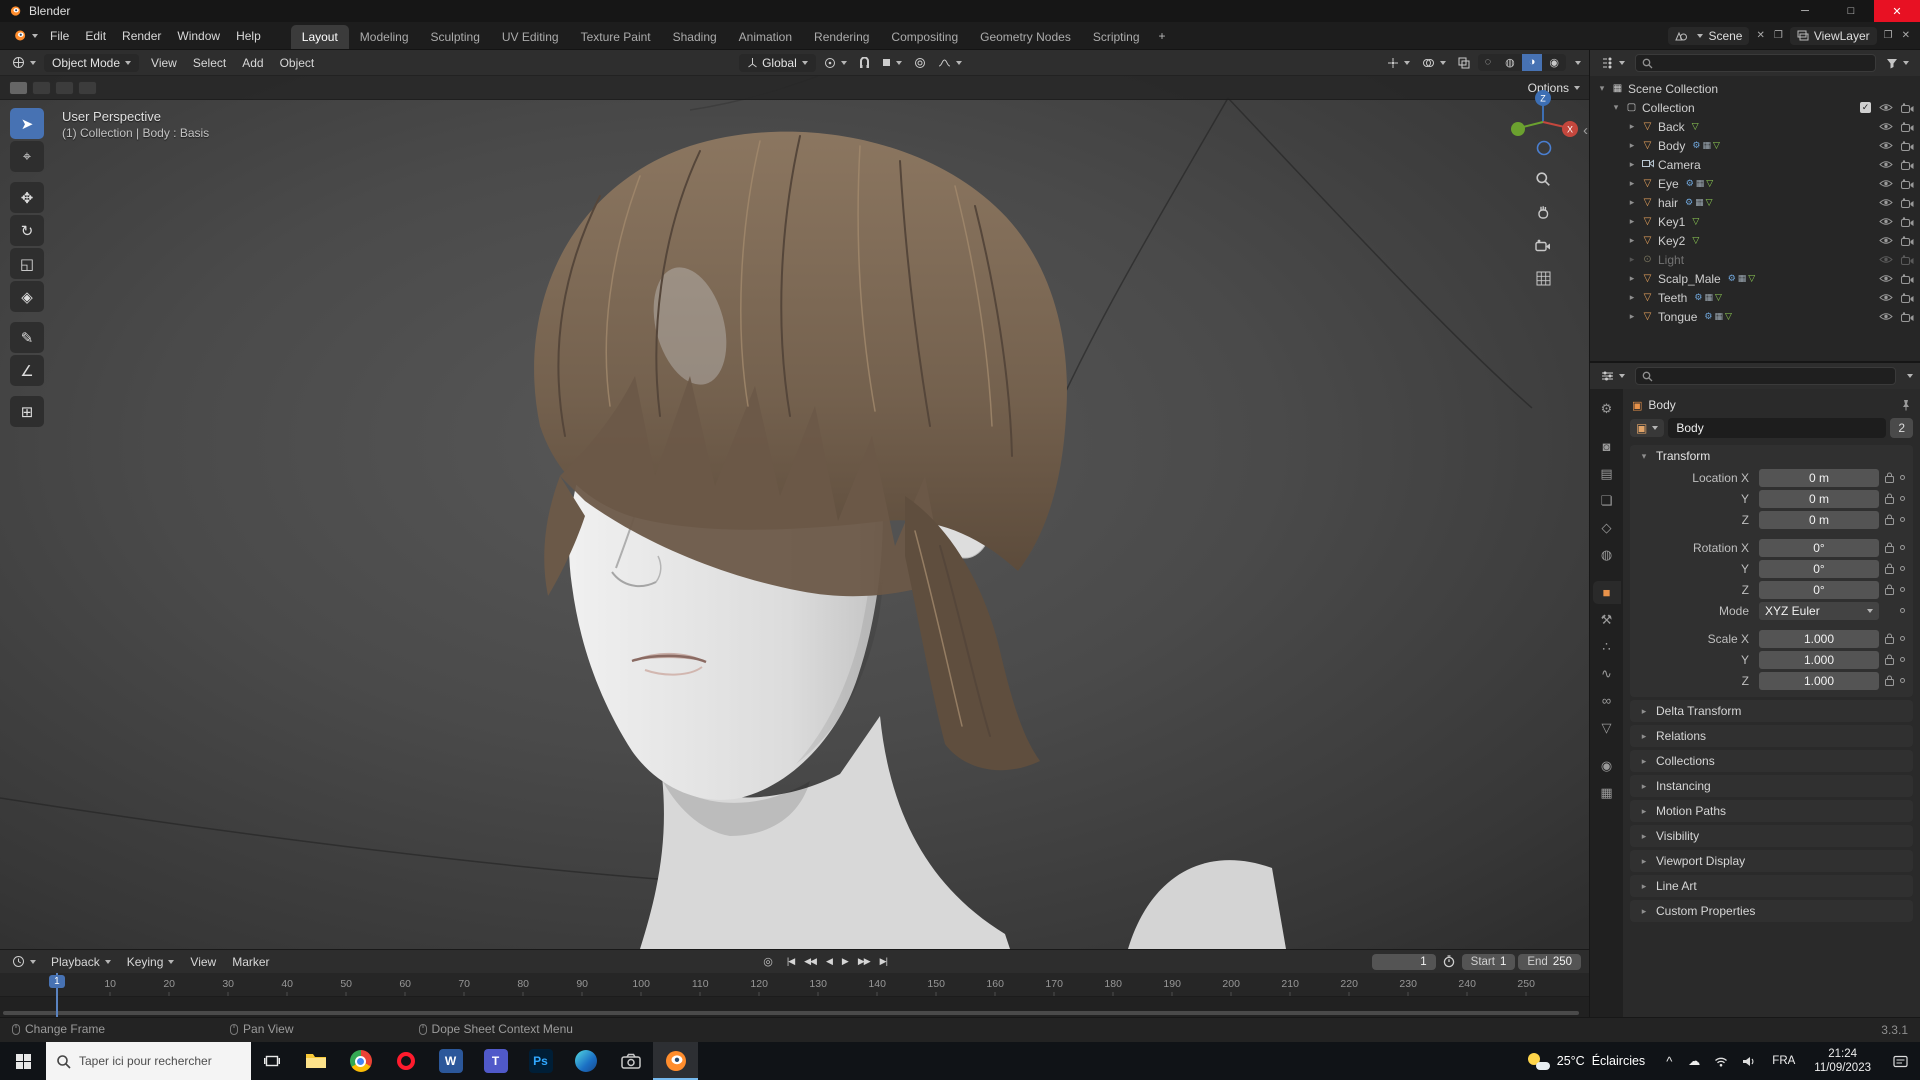 The height and width of the screenshot is (1080, 1920). What do you see at coordinates (1398, 63) in the screenshot?
I see `show-gizmo-icon` at bounding box center [1398, 63].